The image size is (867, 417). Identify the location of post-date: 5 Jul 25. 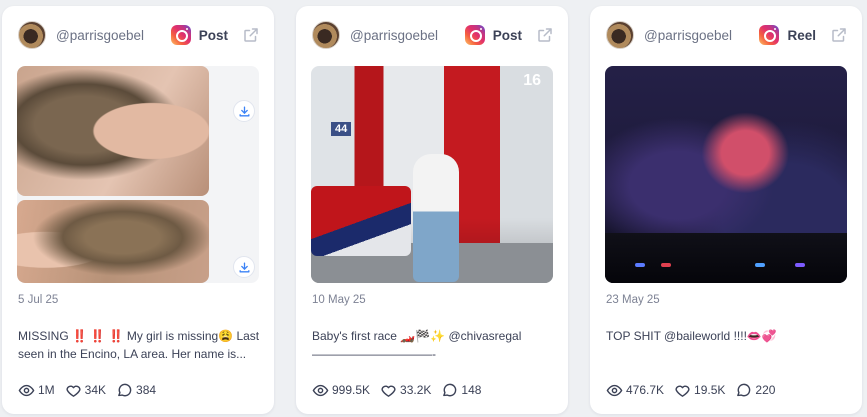
(38, 300).